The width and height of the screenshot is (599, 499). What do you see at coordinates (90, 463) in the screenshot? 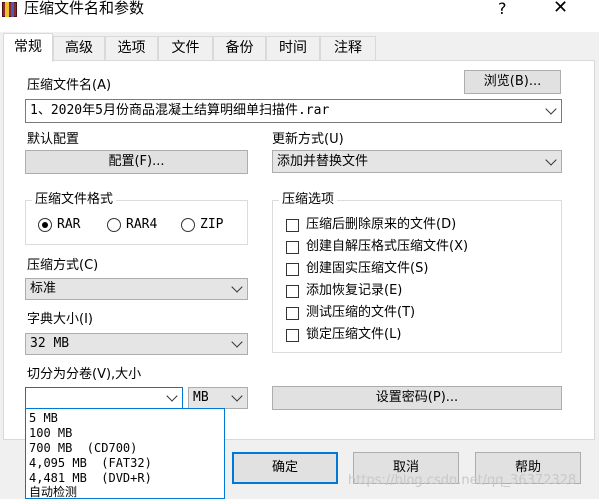
I see `split-option: 4,095 MB (FAT32)` at bounding box center [90, 463].